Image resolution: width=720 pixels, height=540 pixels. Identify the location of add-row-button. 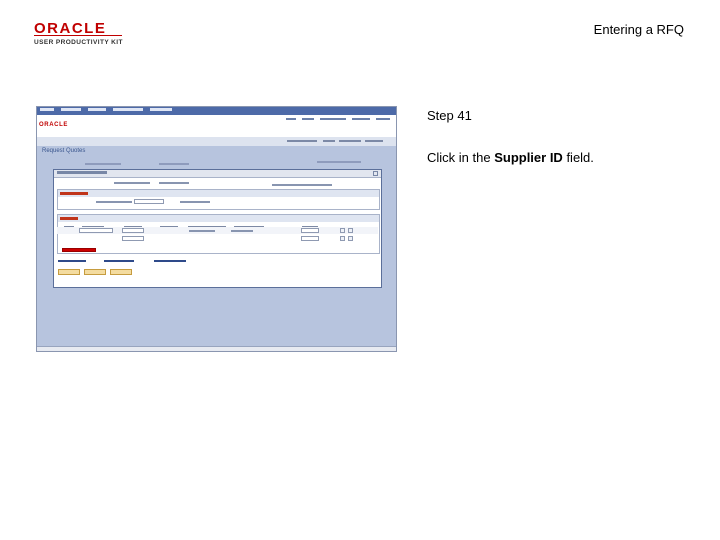
(342, 230).